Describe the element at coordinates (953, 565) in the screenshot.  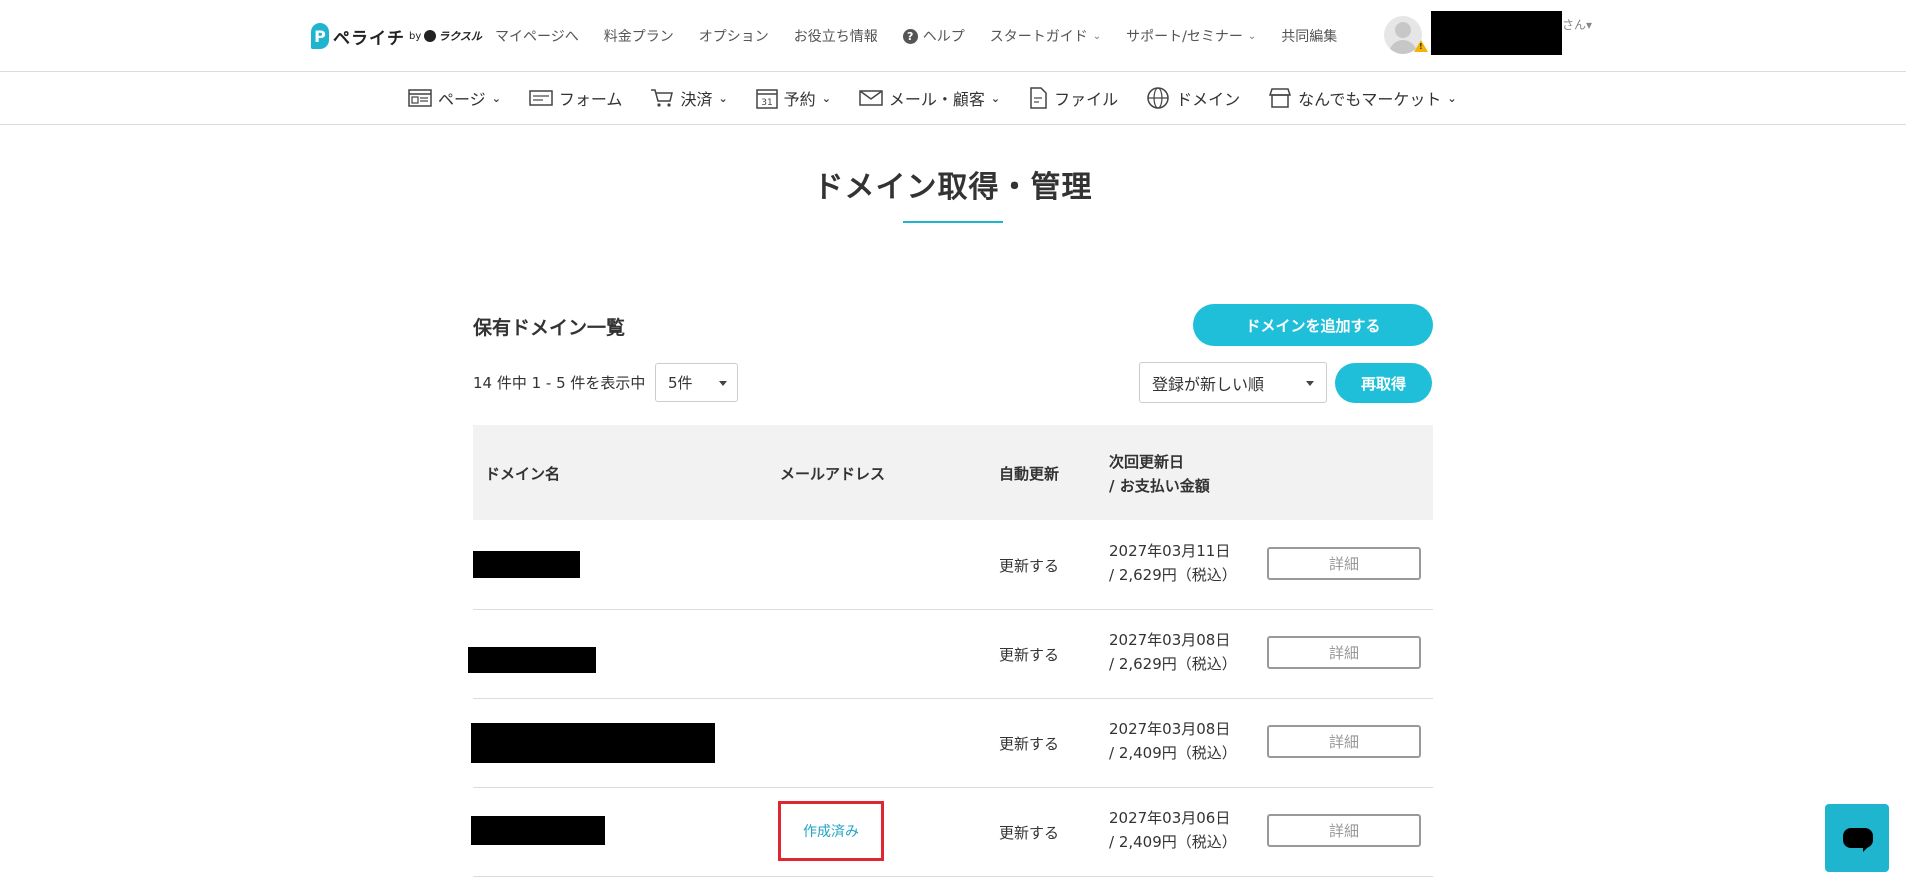
I see `table-row: 更新する 2027年03月11日 / 2,629円（税込） 詳細` at that location.